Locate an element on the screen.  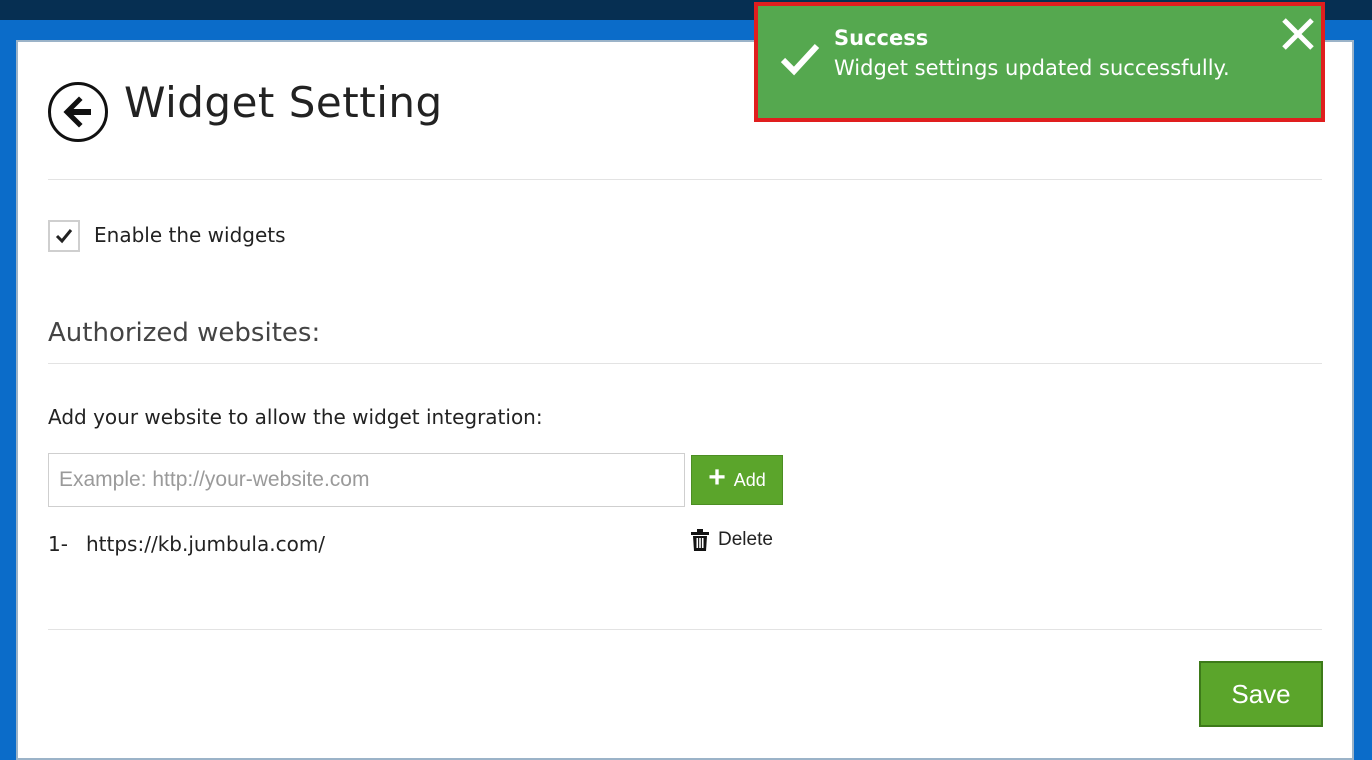
add-button-label: Add is located at coordinates (749, 479).